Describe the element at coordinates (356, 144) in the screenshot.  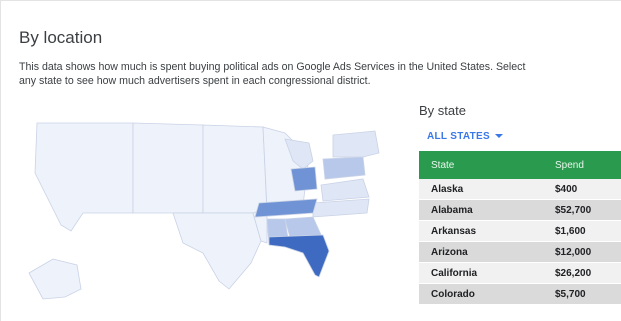
I see `map-state-new-york` at that location.